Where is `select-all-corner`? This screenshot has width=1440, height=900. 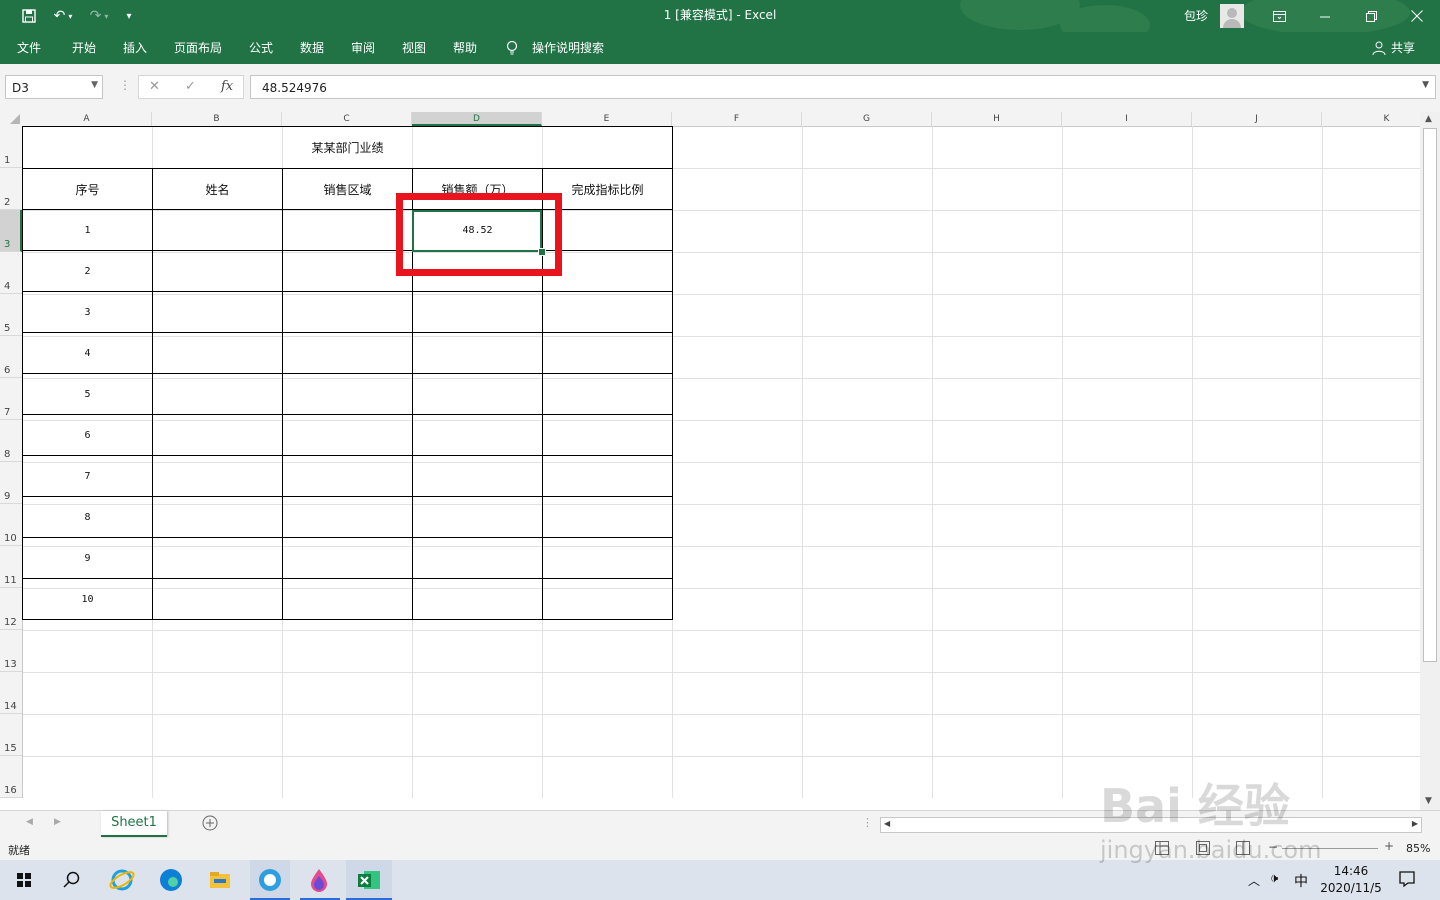 select-all-corner is located at coordinates (11, 119).